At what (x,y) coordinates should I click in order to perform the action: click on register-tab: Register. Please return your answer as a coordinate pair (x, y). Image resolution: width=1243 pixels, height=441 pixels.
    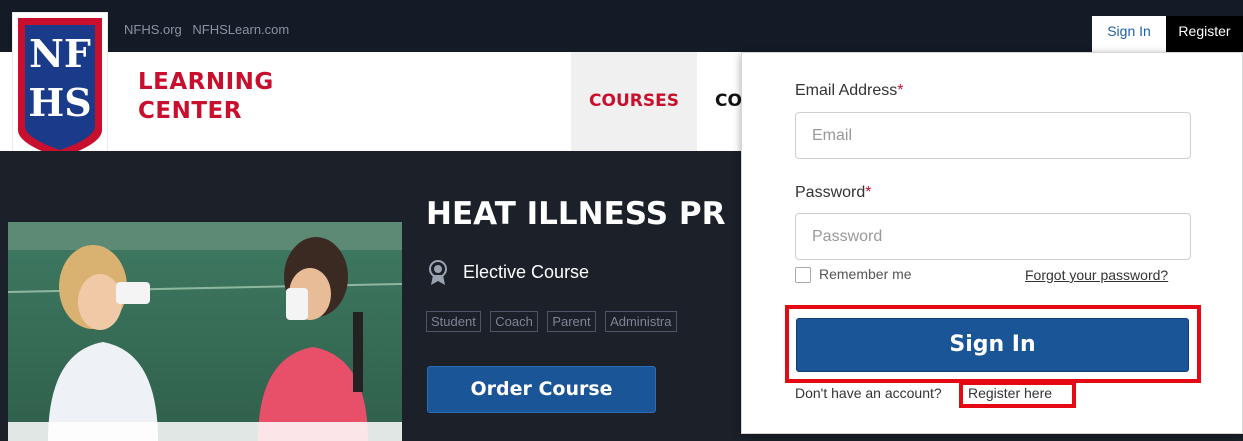
    Looking at the image, I should click on (1204, 34).